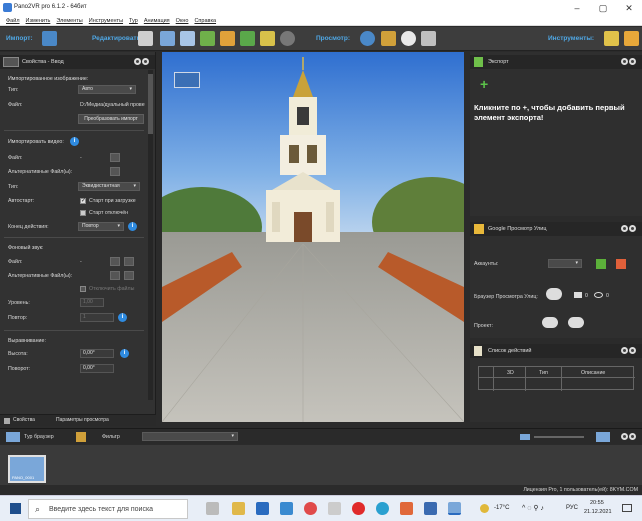  What do you see at coordinates (358, 508) in the screenshot?
I see `opera-icon` at bounding box center [358, 508].